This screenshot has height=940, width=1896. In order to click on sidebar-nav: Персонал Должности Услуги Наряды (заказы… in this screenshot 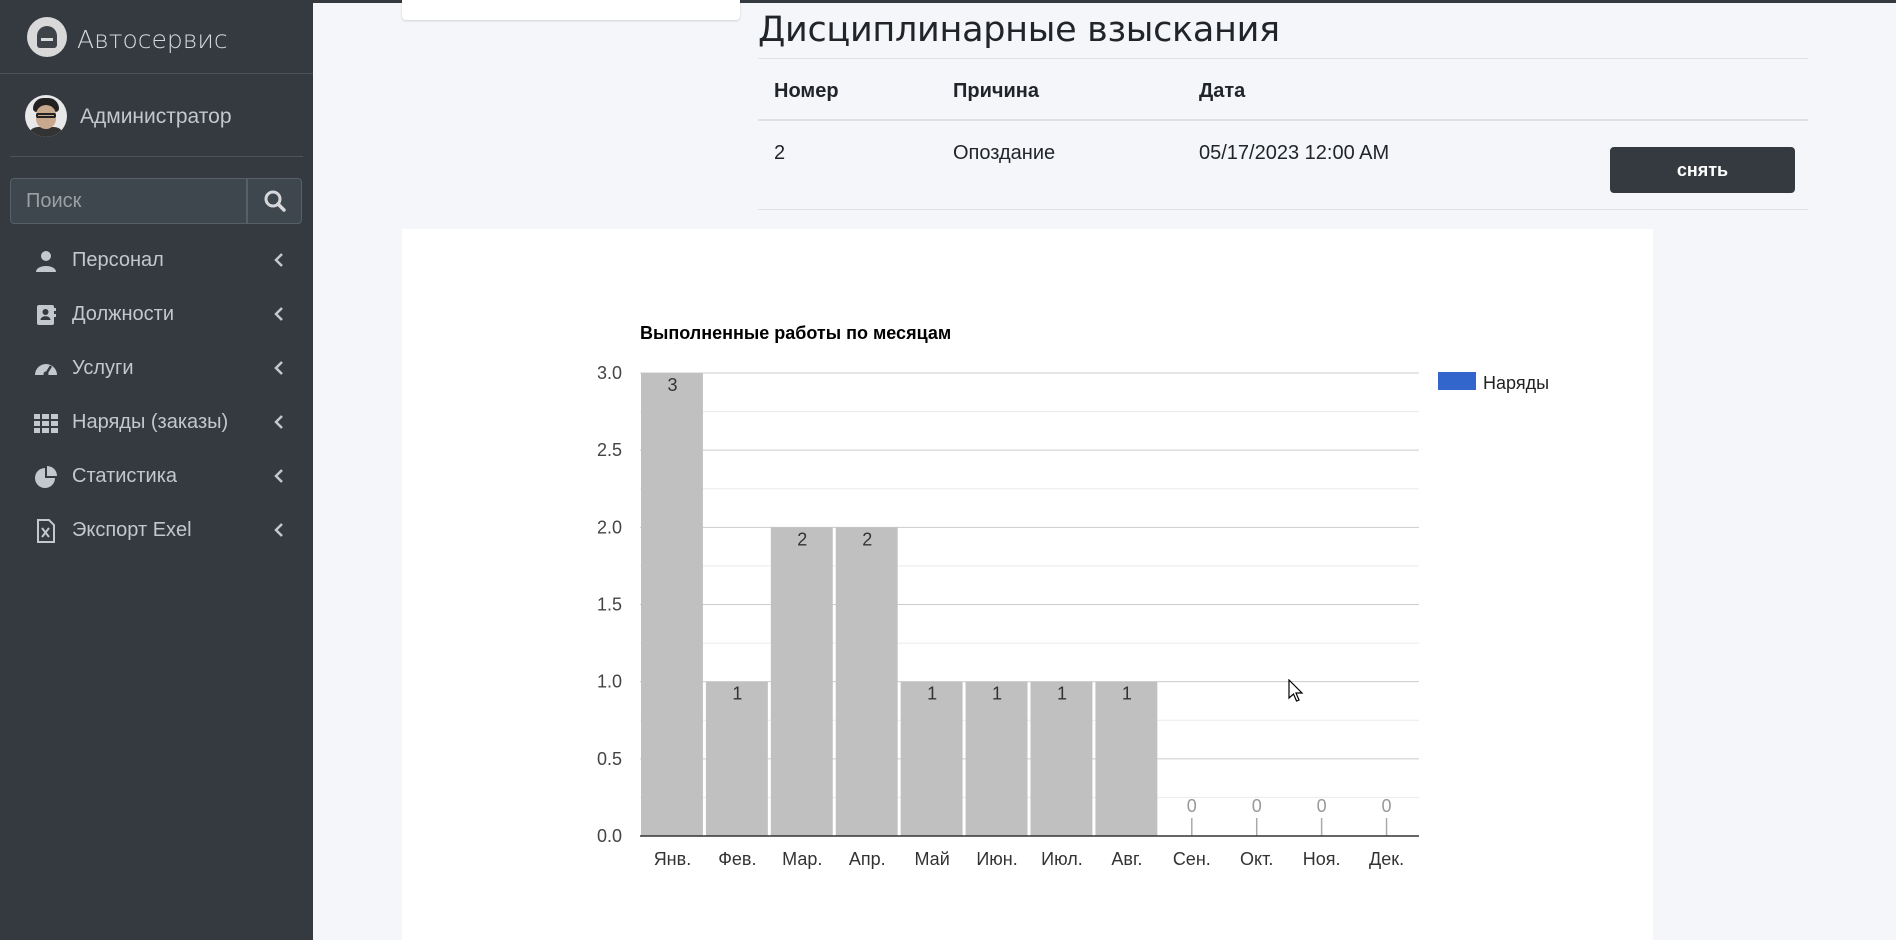, I will do `click(156, 396)`.